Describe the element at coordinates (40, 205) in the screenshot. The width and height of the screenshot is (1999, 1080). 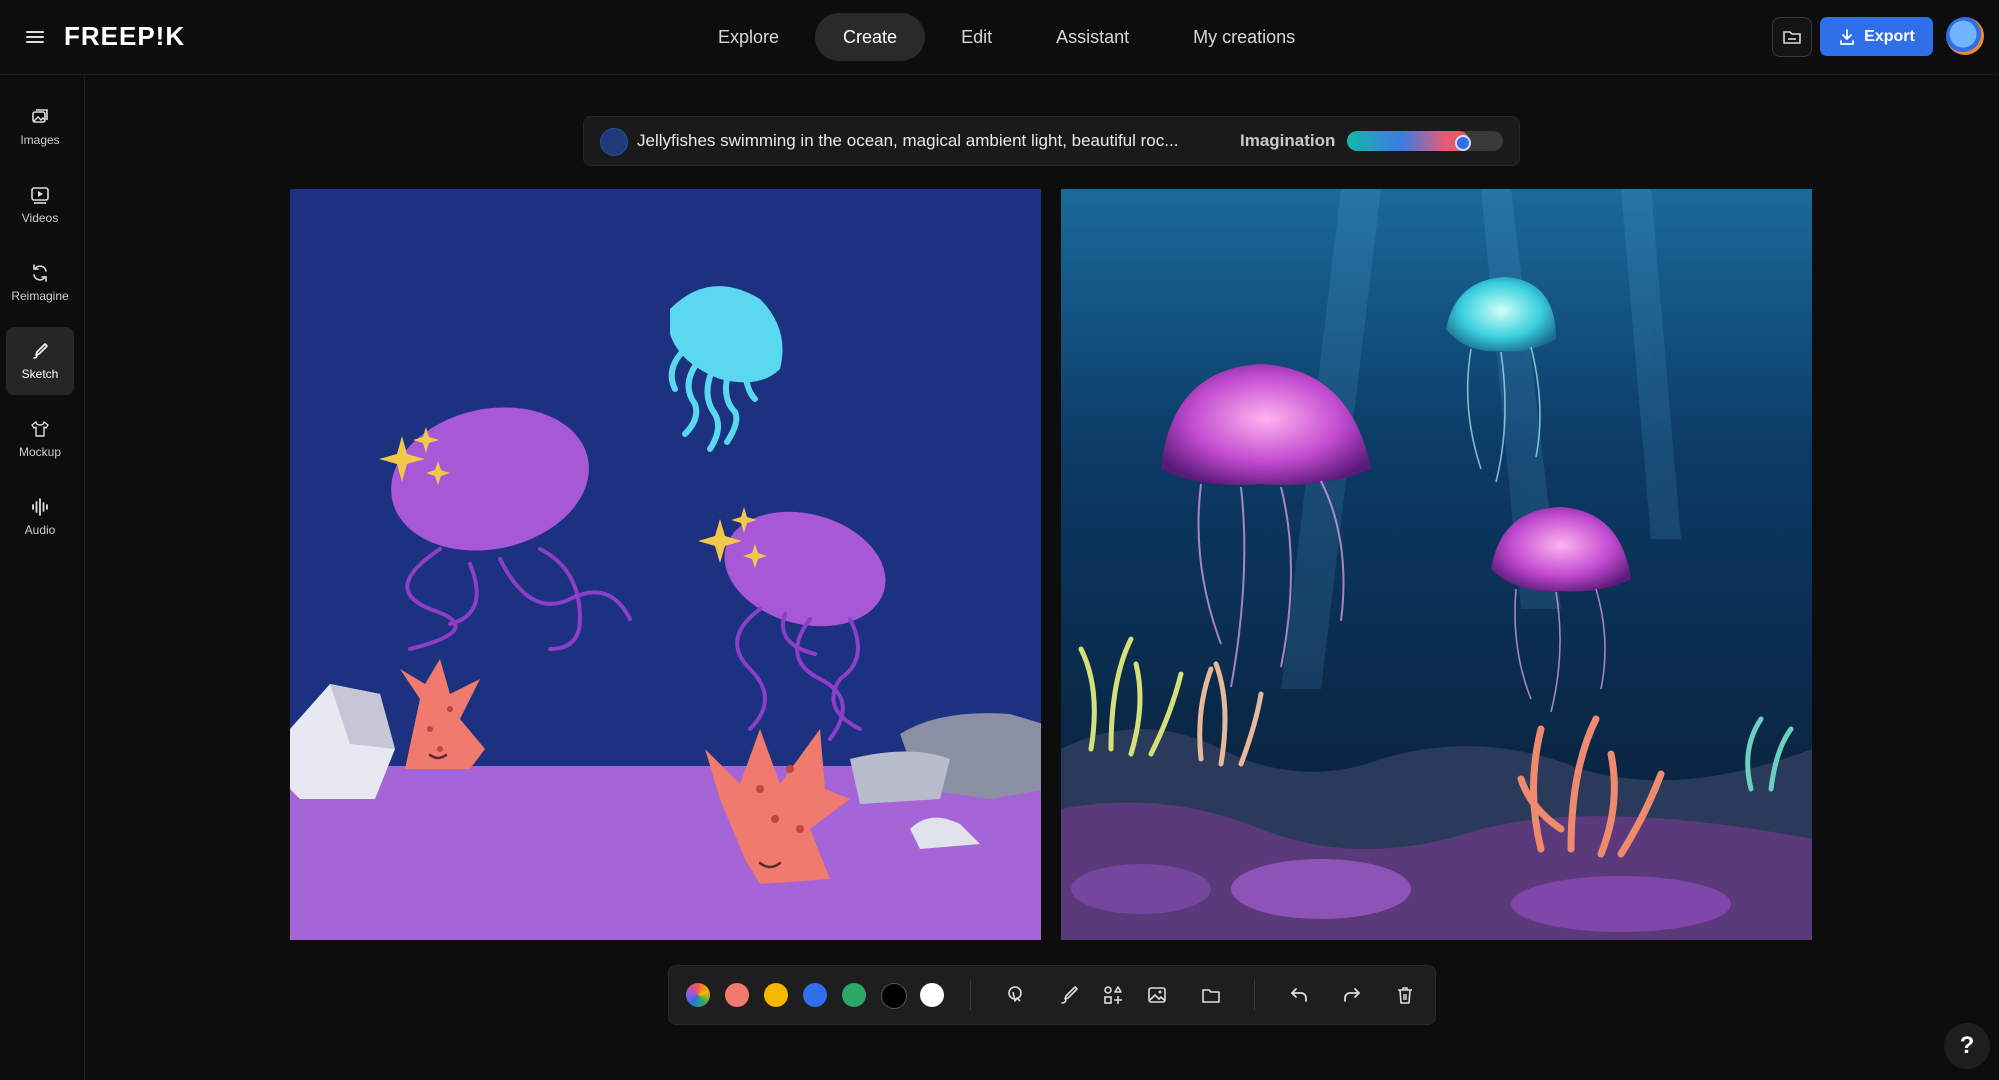
I see `sidebar-item-videos: Videos` at that location.